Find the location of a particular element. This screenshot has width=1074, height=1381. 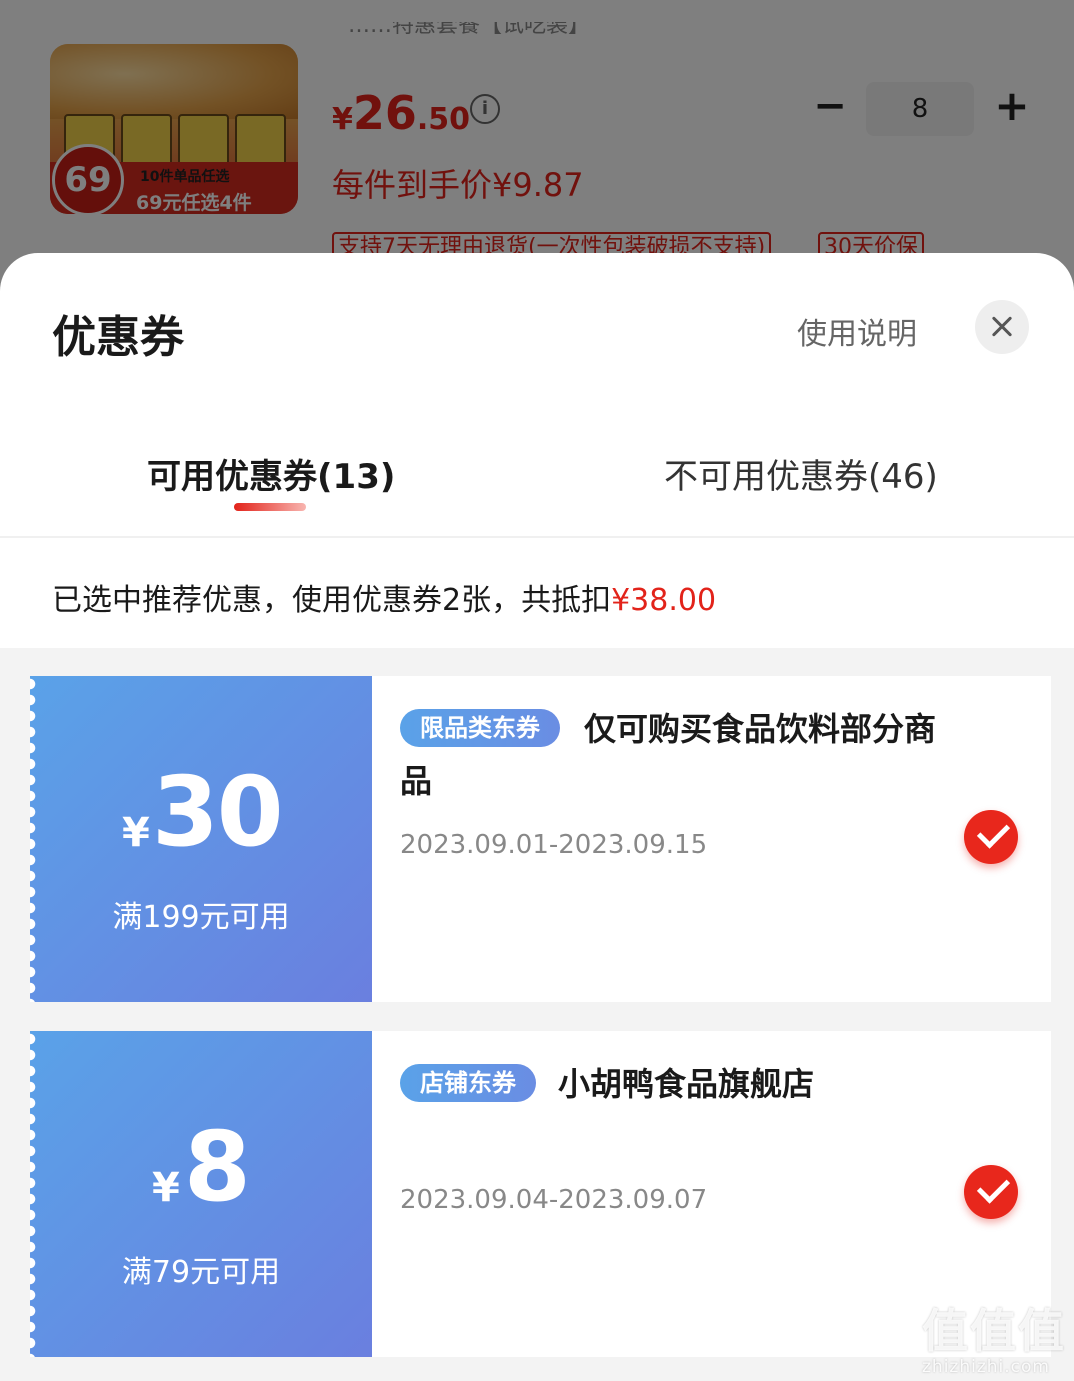

coupon-title: 仅可购买食品饮料部分商 is located at coordinates (760, 729).